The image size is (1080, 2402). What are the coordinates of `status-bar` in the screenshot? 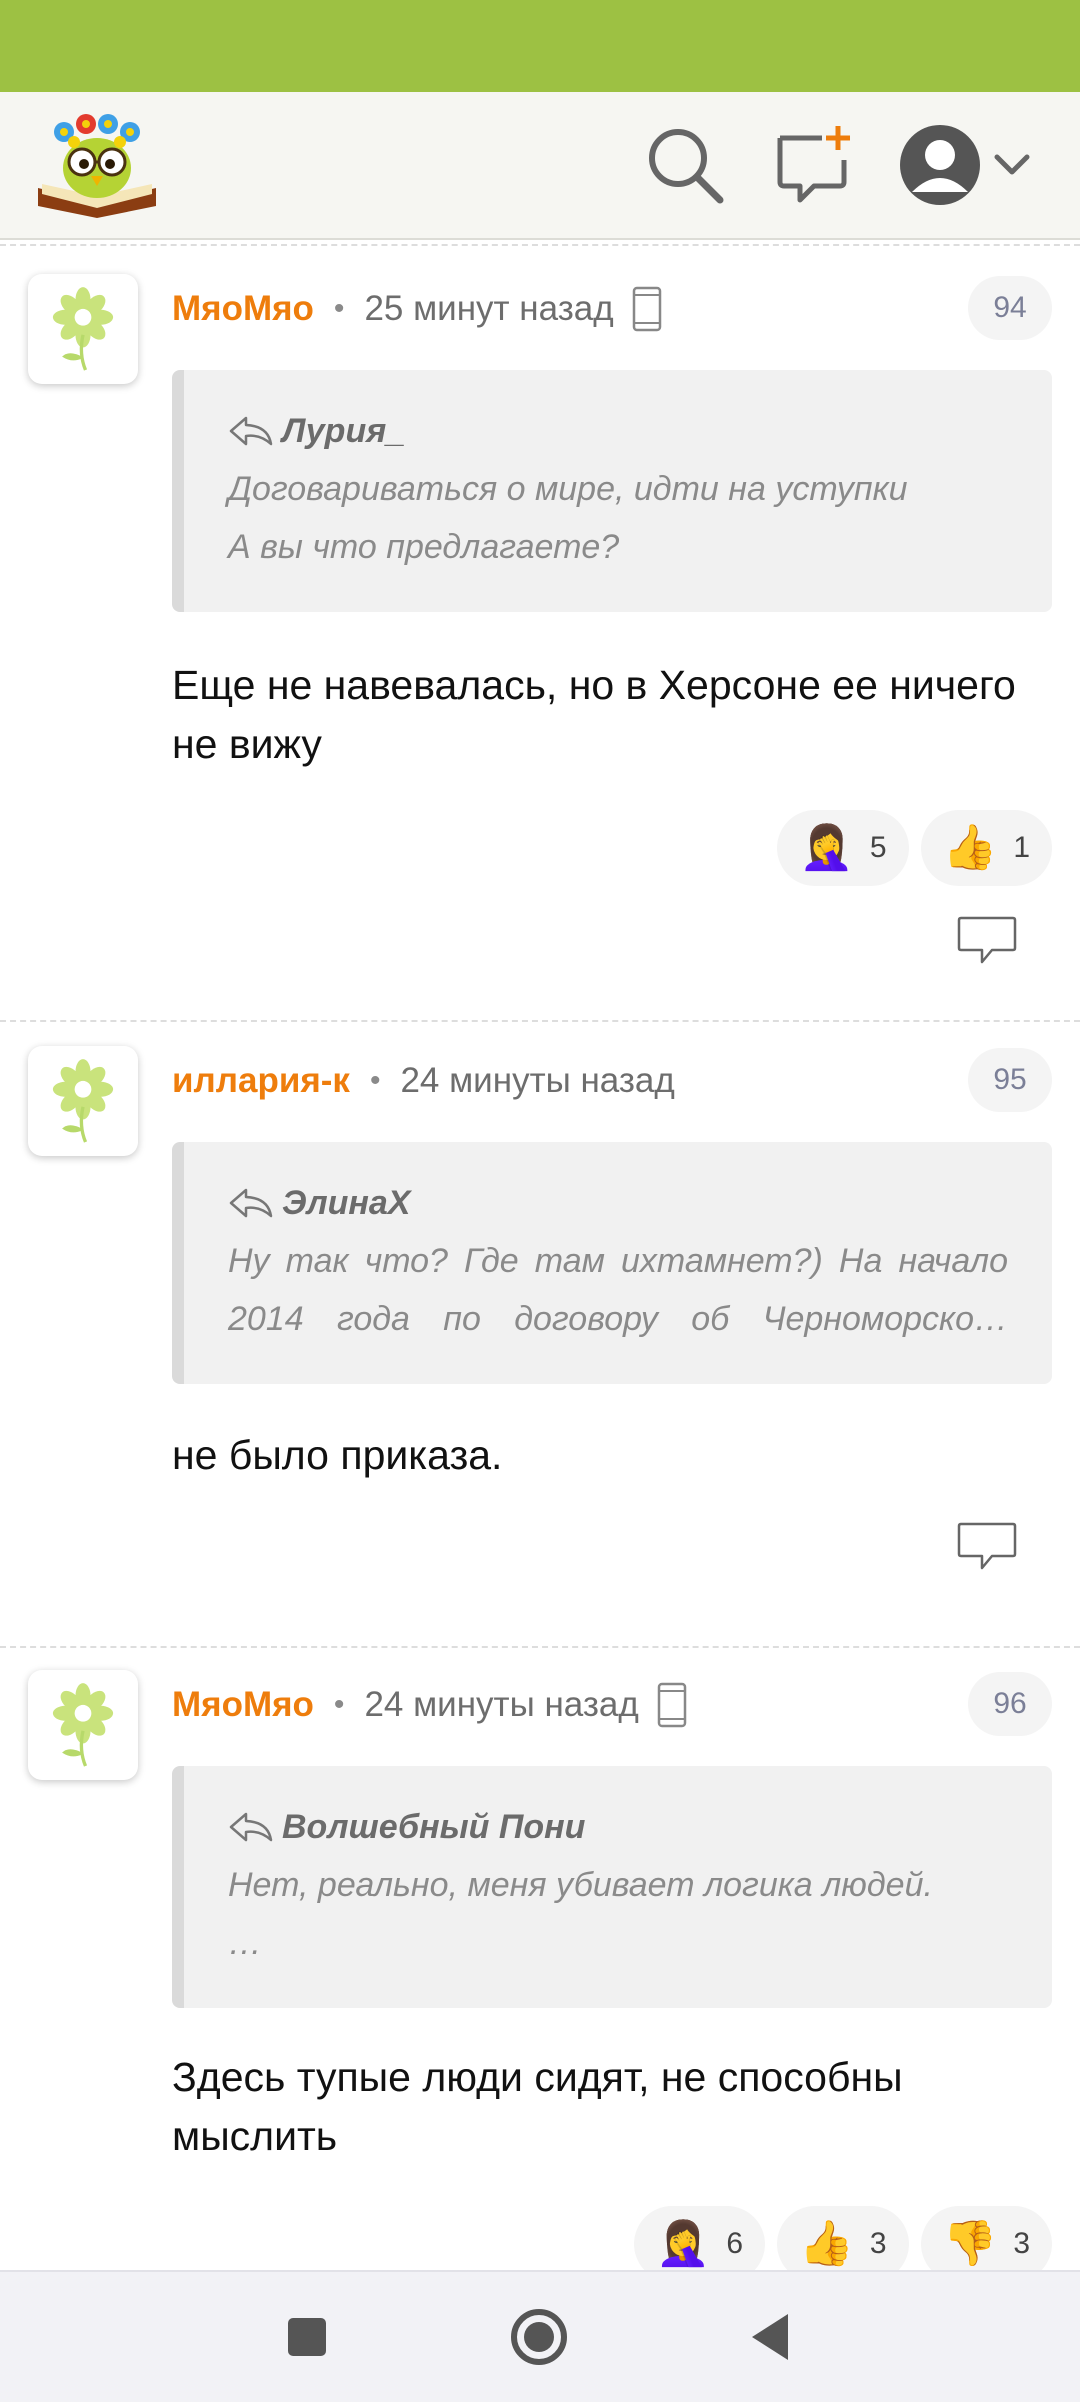 It's located at (540, 46).